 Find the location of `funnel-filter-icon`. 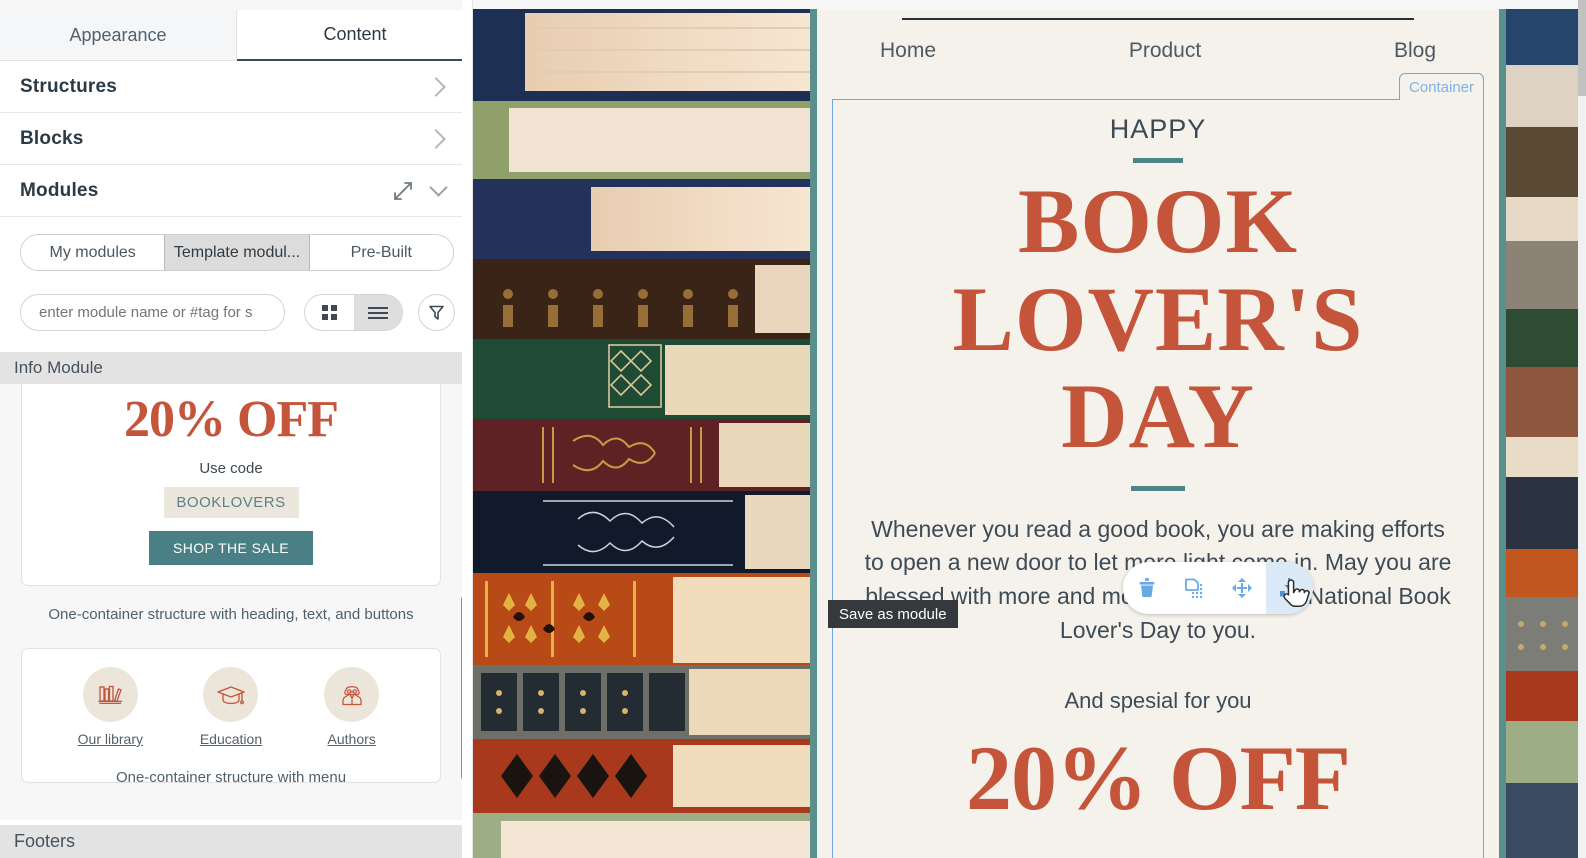

funnel-filter-icon is located at coordinates (436, 312).